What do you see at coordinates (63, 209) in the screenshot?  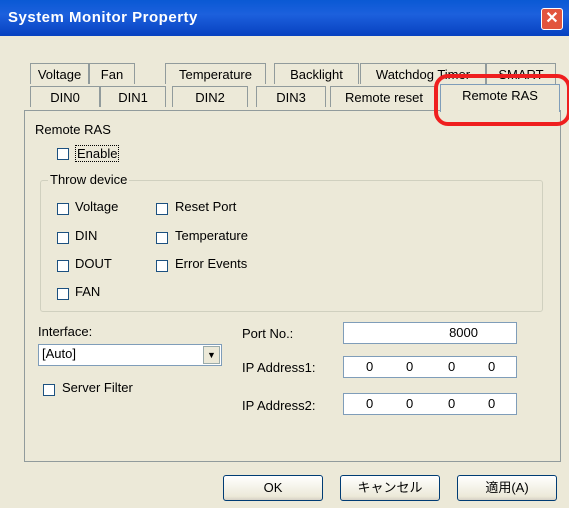 I see `voltage-checkbox` at bounding box center [63, 209].